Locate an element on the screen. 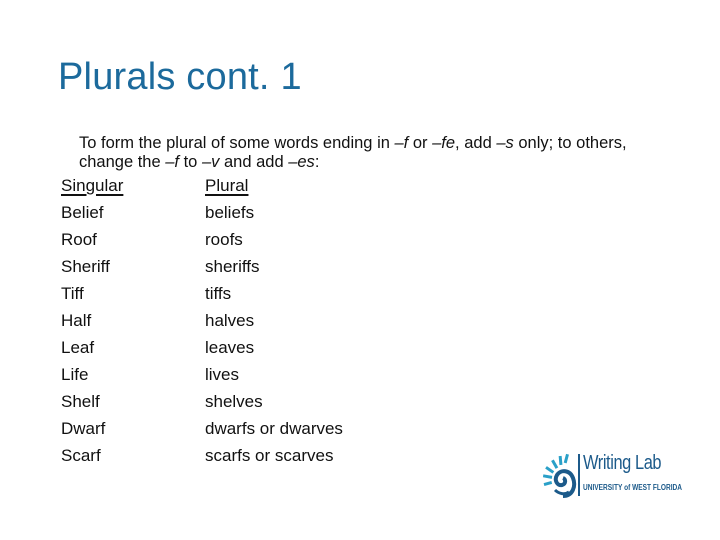 The height and width of the screenshot is (540, 720). writing-lab-logo: Writing Lab UNIVERSITY of WEST FLORIDA is located at coordinates (612, 476).